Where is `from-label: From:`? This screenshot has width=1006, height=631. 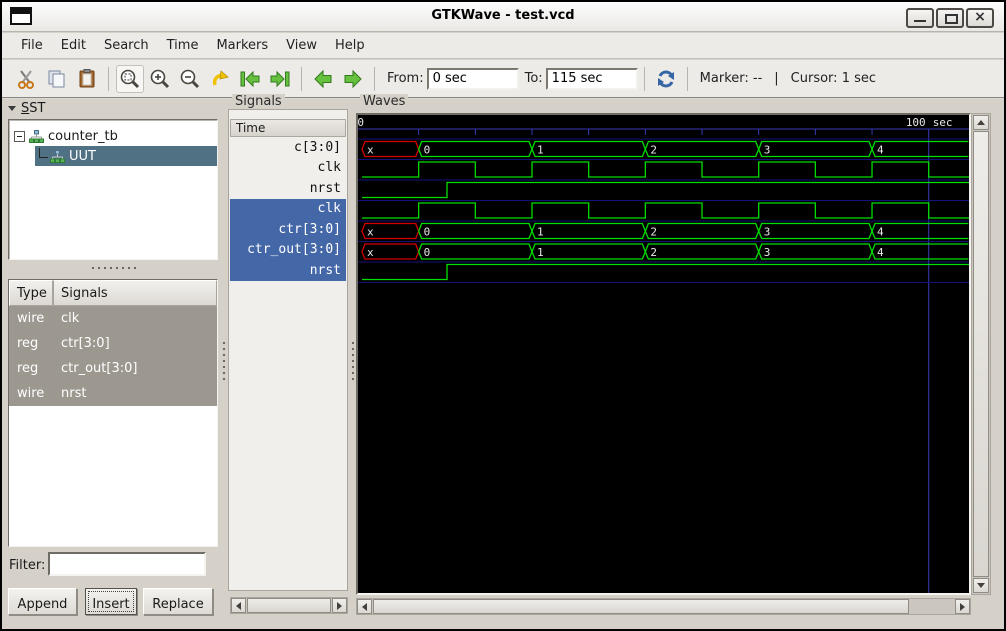
from-label: From: is located at coordinates (405, 78).